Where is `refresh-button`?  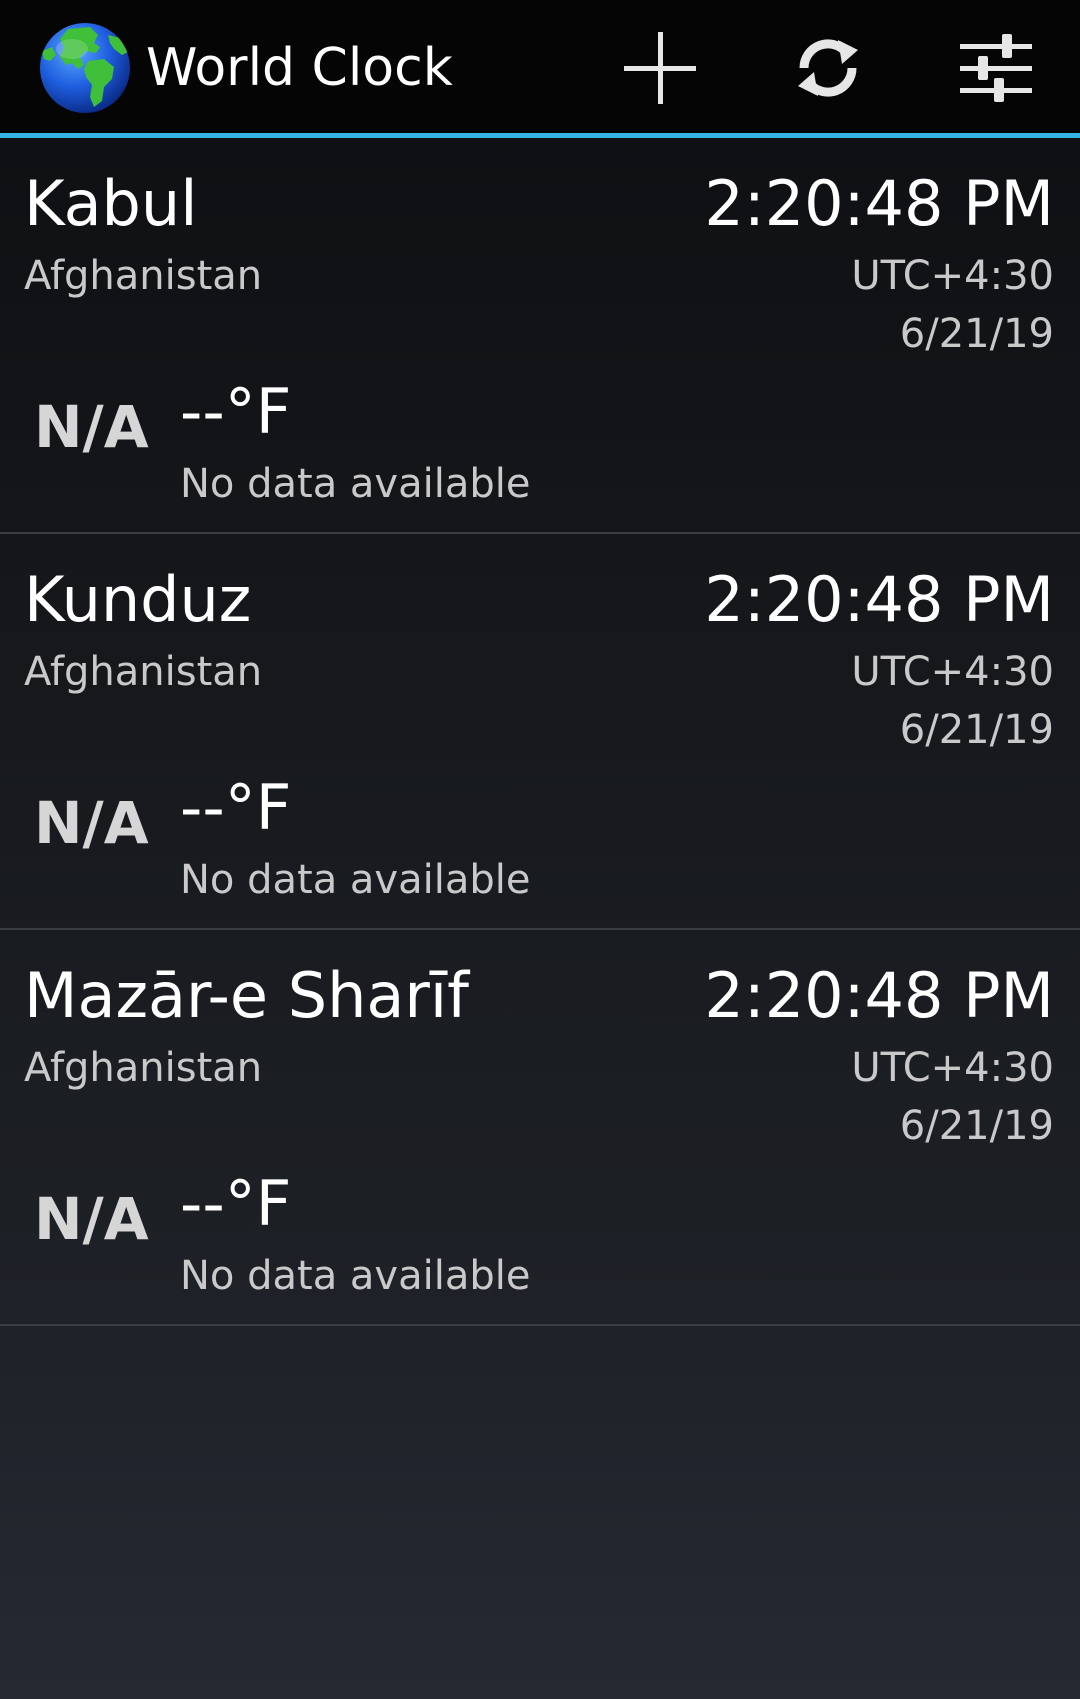 refresh-button is located at coordinates (828, 68).